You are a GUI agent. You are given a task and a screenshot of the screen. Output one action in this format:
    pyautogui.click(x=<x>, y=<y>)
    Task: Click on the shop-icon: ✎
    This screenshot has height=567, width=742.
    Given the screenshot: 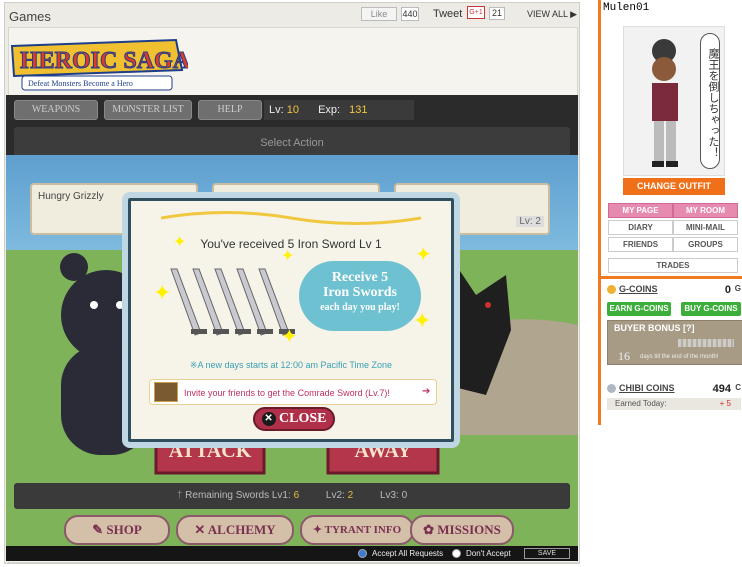 What is the action you would take?
    pyautogui.click(x=98, y=529)
    